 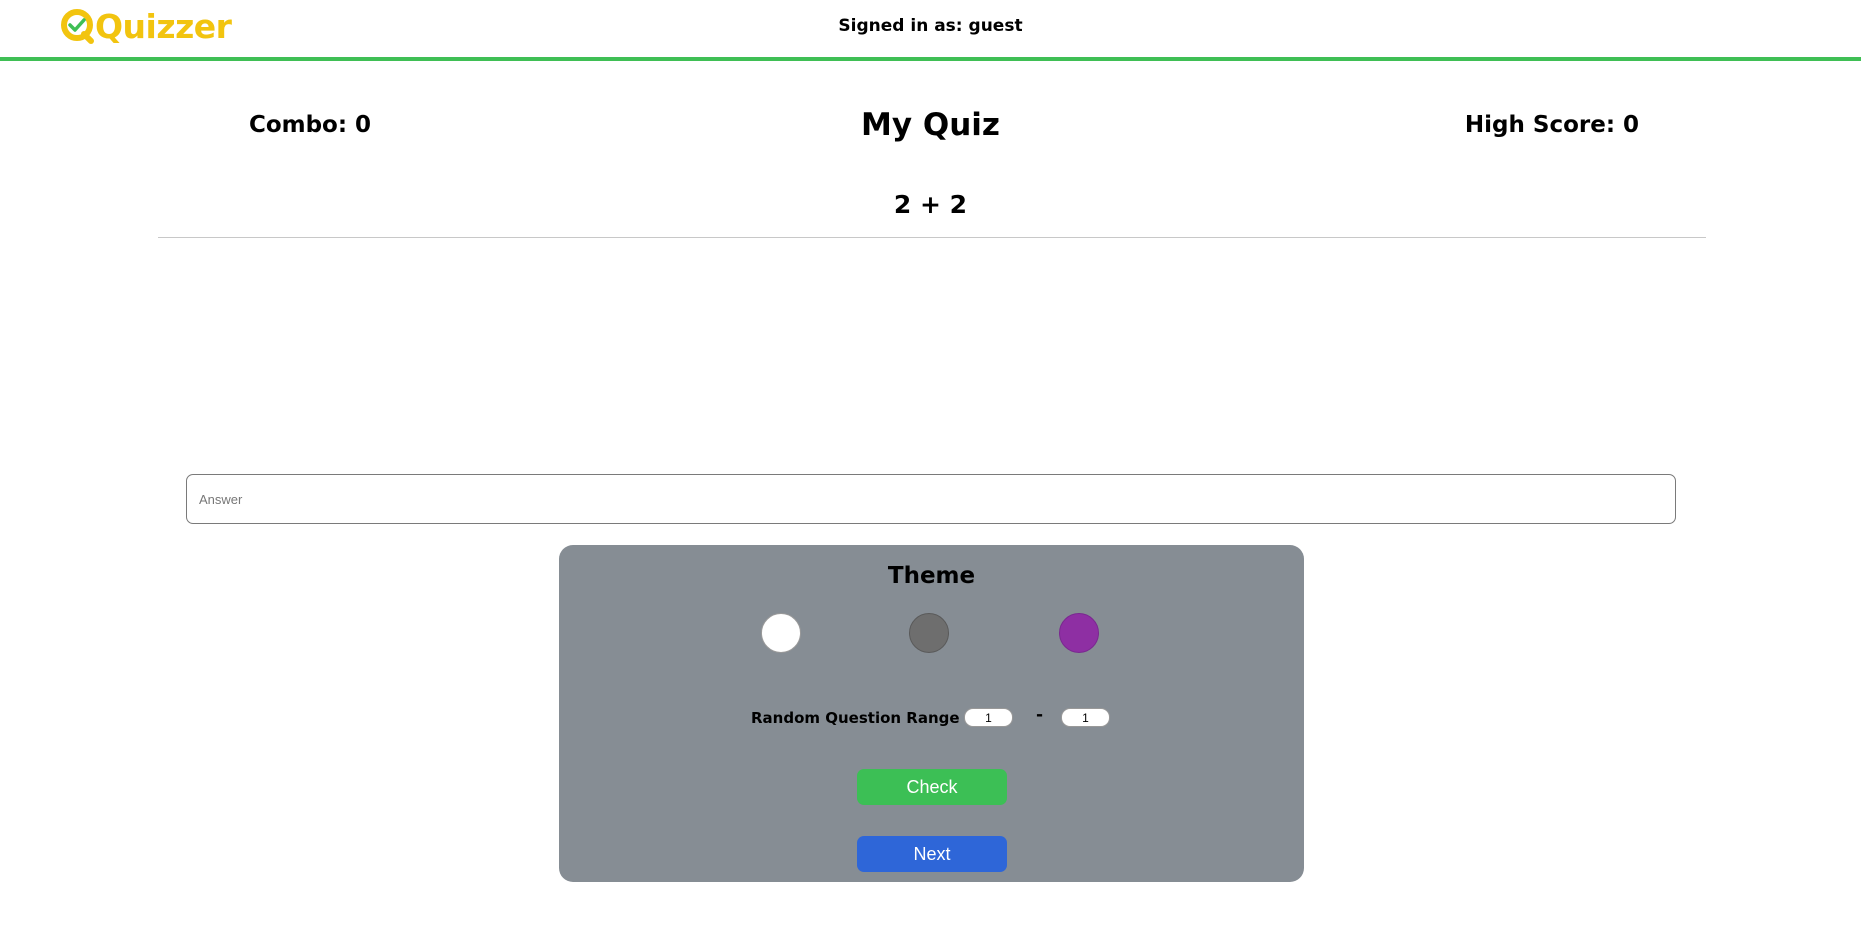 I want to click on range-max-input, so click(x=1085, y=717).